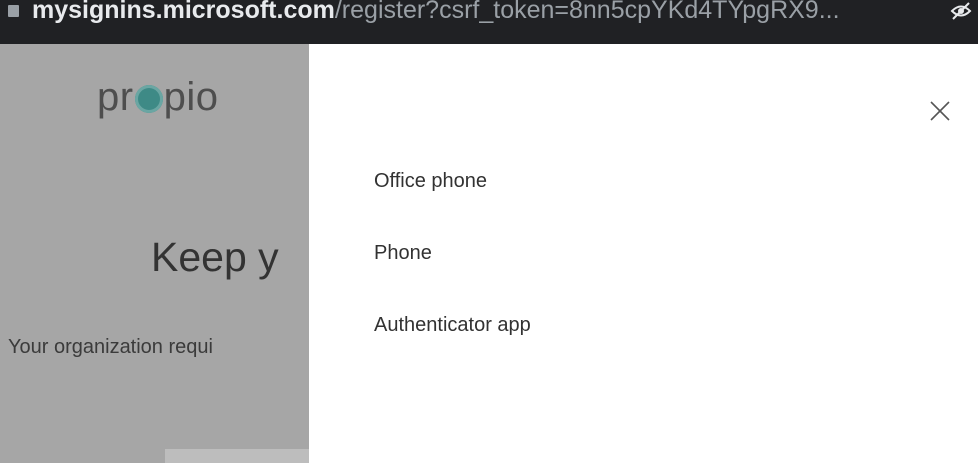 The image size is (978, 463). I want to click on method-option-list: Office phone Phone Authenticator app, so click(452, 277).